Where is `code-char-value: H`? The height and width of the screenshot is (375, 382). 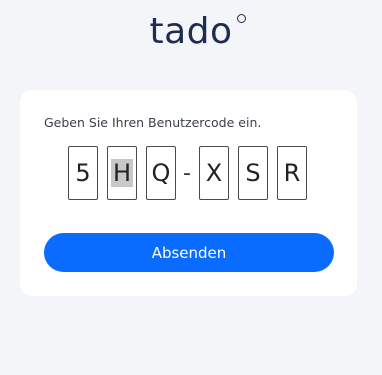
code-char-value: H is located at coordinates (122, 173).